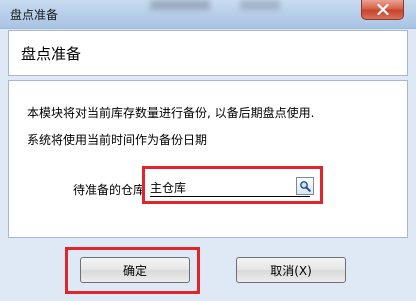  Describe the element at coordinates (117, 140) in the screenshot. I see `description-text: 系统将使用当前时间作为备份日期` at that location.